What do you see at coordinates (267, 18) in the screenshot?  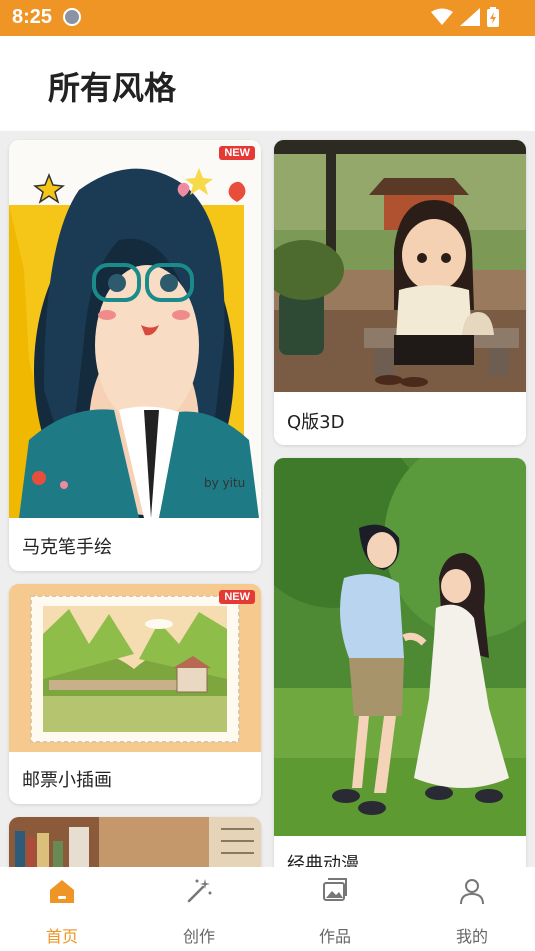 I see `status-bar: 8:25` at bounding box center [267, 18].